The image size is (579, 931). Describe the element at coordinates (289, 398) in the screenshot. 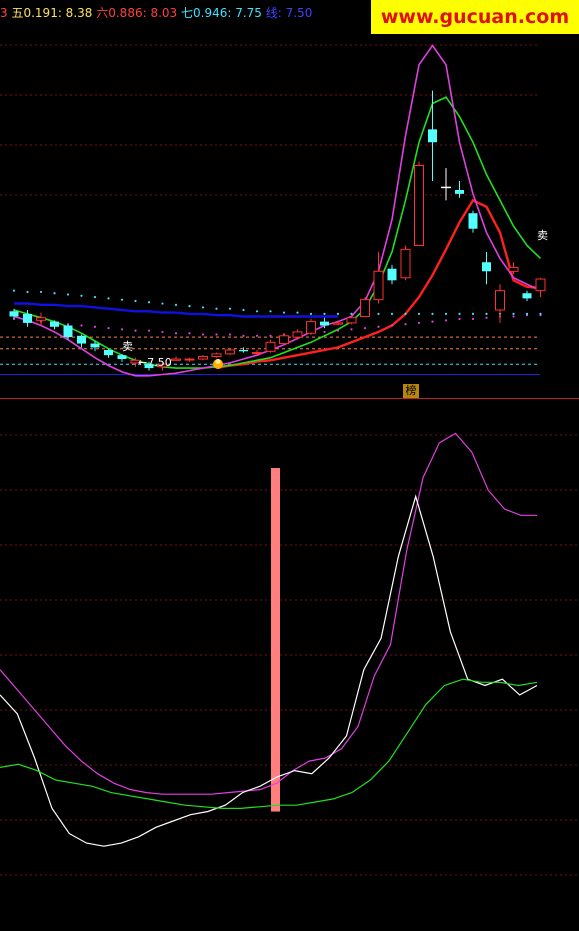

I see `panel-separator` at that location.